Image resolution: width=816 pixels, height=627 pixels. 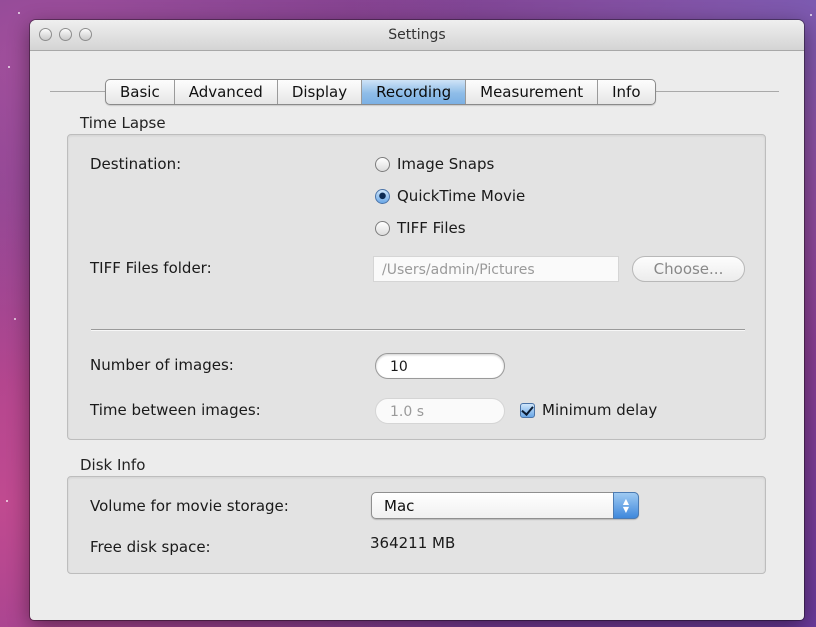 I want to click on number-of-images-field: 10, so click(x=440, y=366).